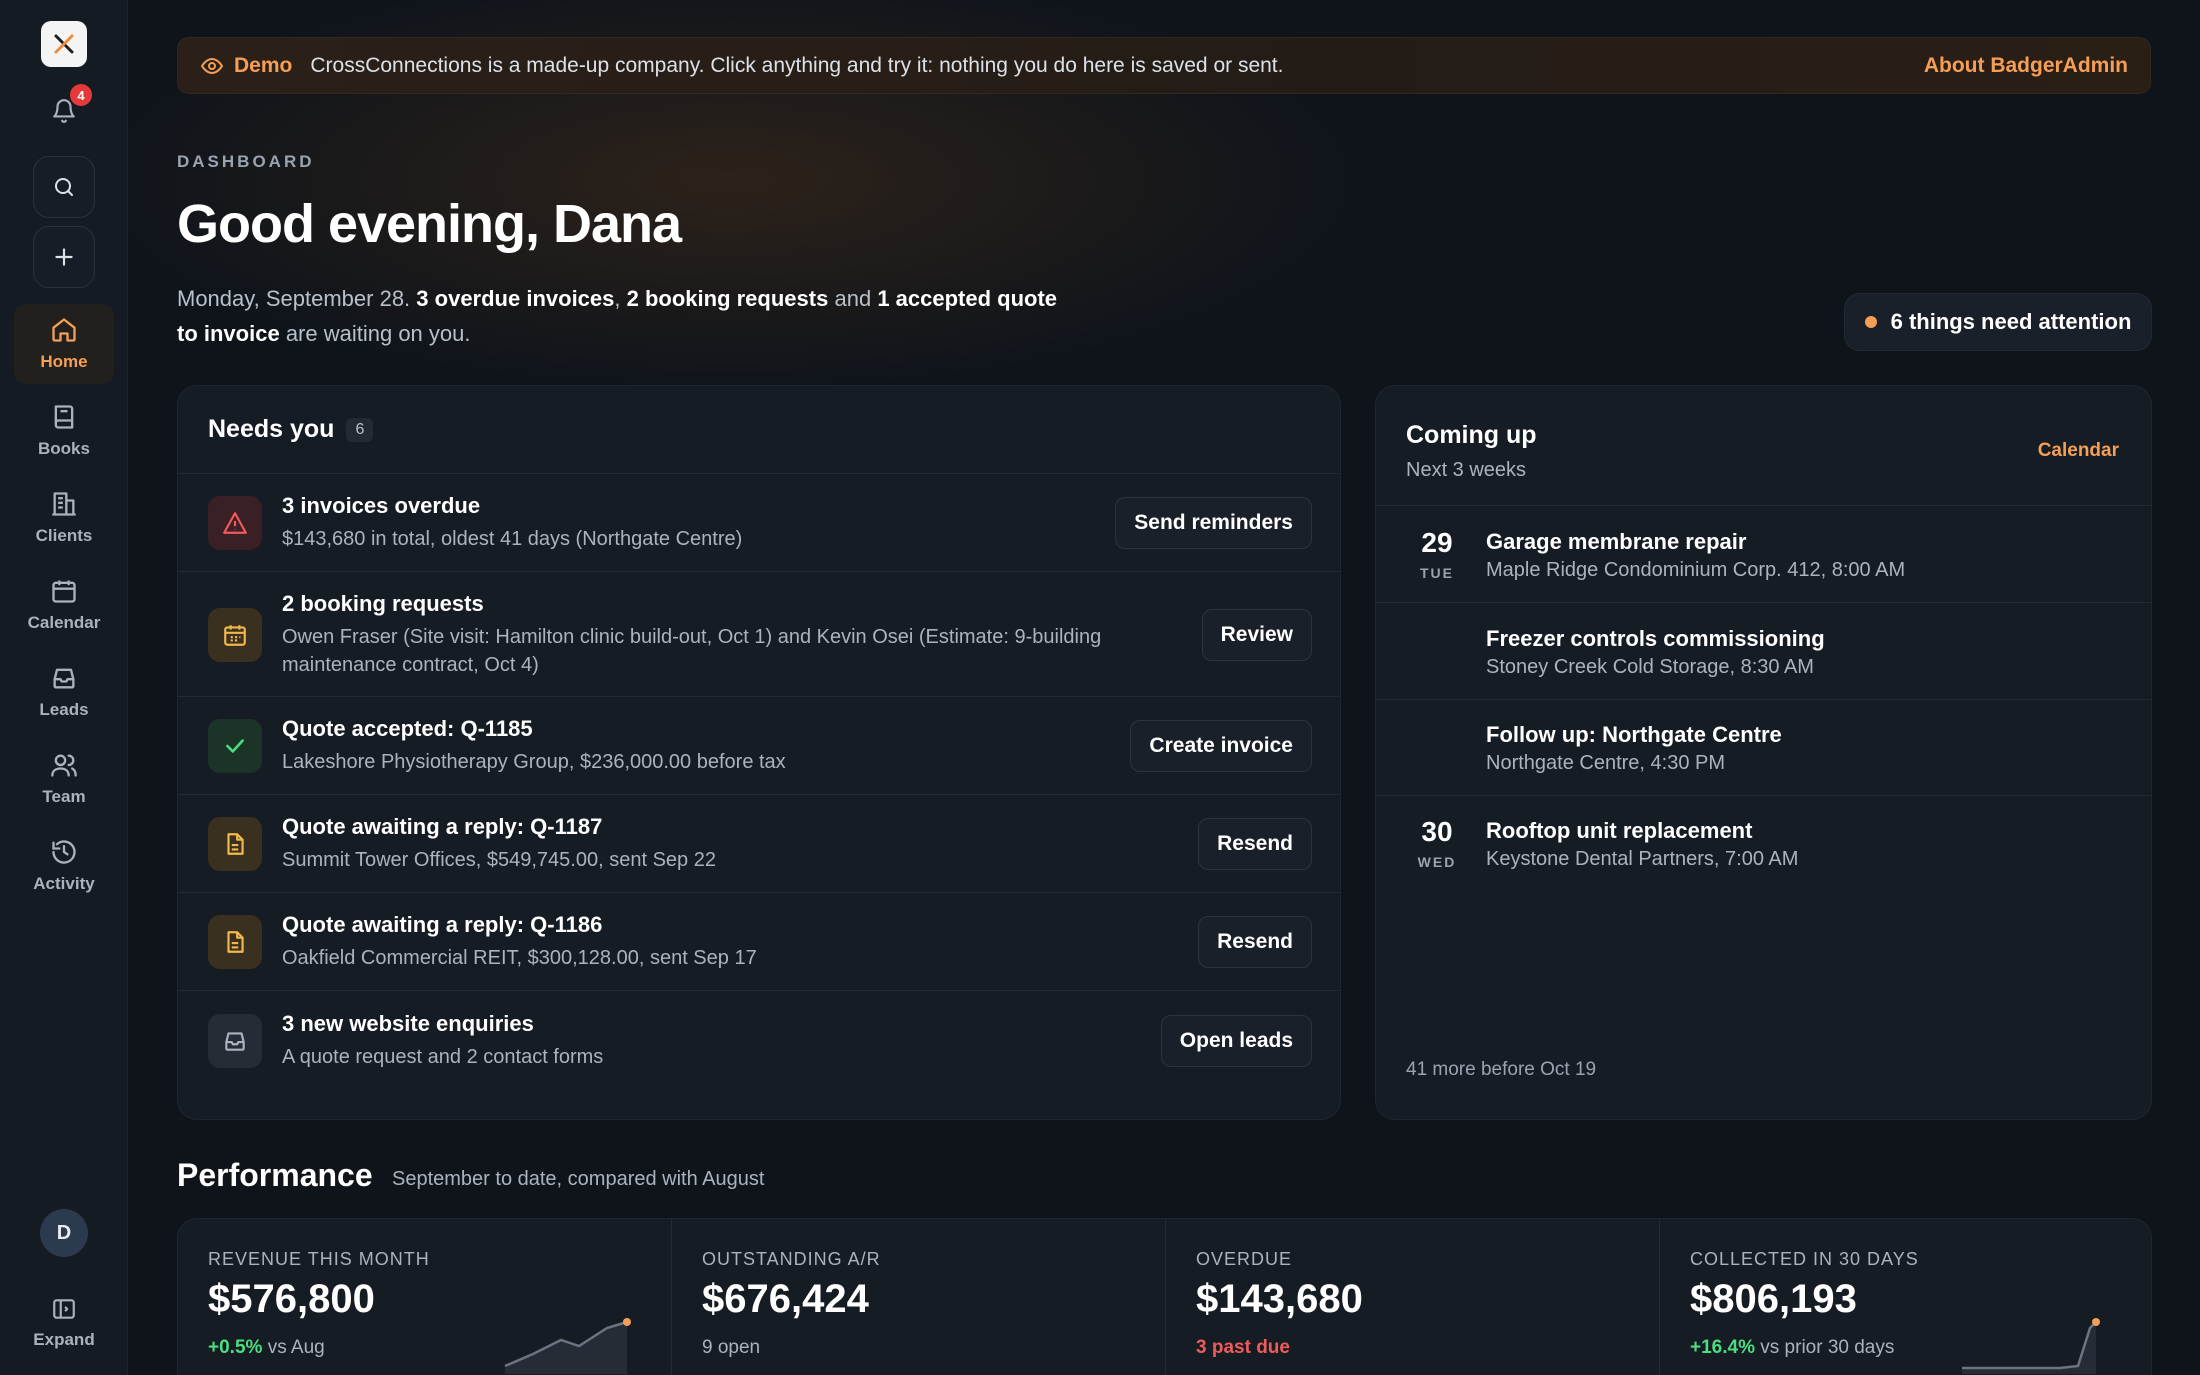 This screenshot has height=1375, width=2200. I want to click on kpi-footer: 3 past due, so click(1243, 1348).